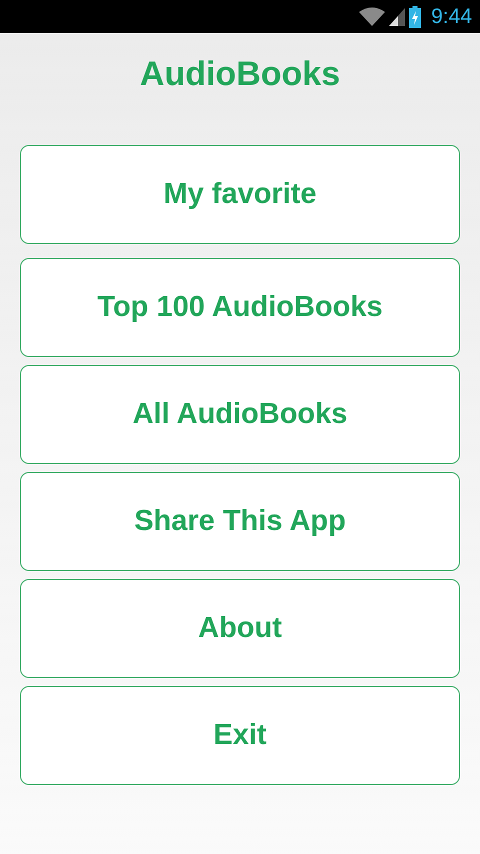  What do you see at coordinates (240, 628) in the screenshot?
I see `menu-button: About` at bounding box center [240, 628].